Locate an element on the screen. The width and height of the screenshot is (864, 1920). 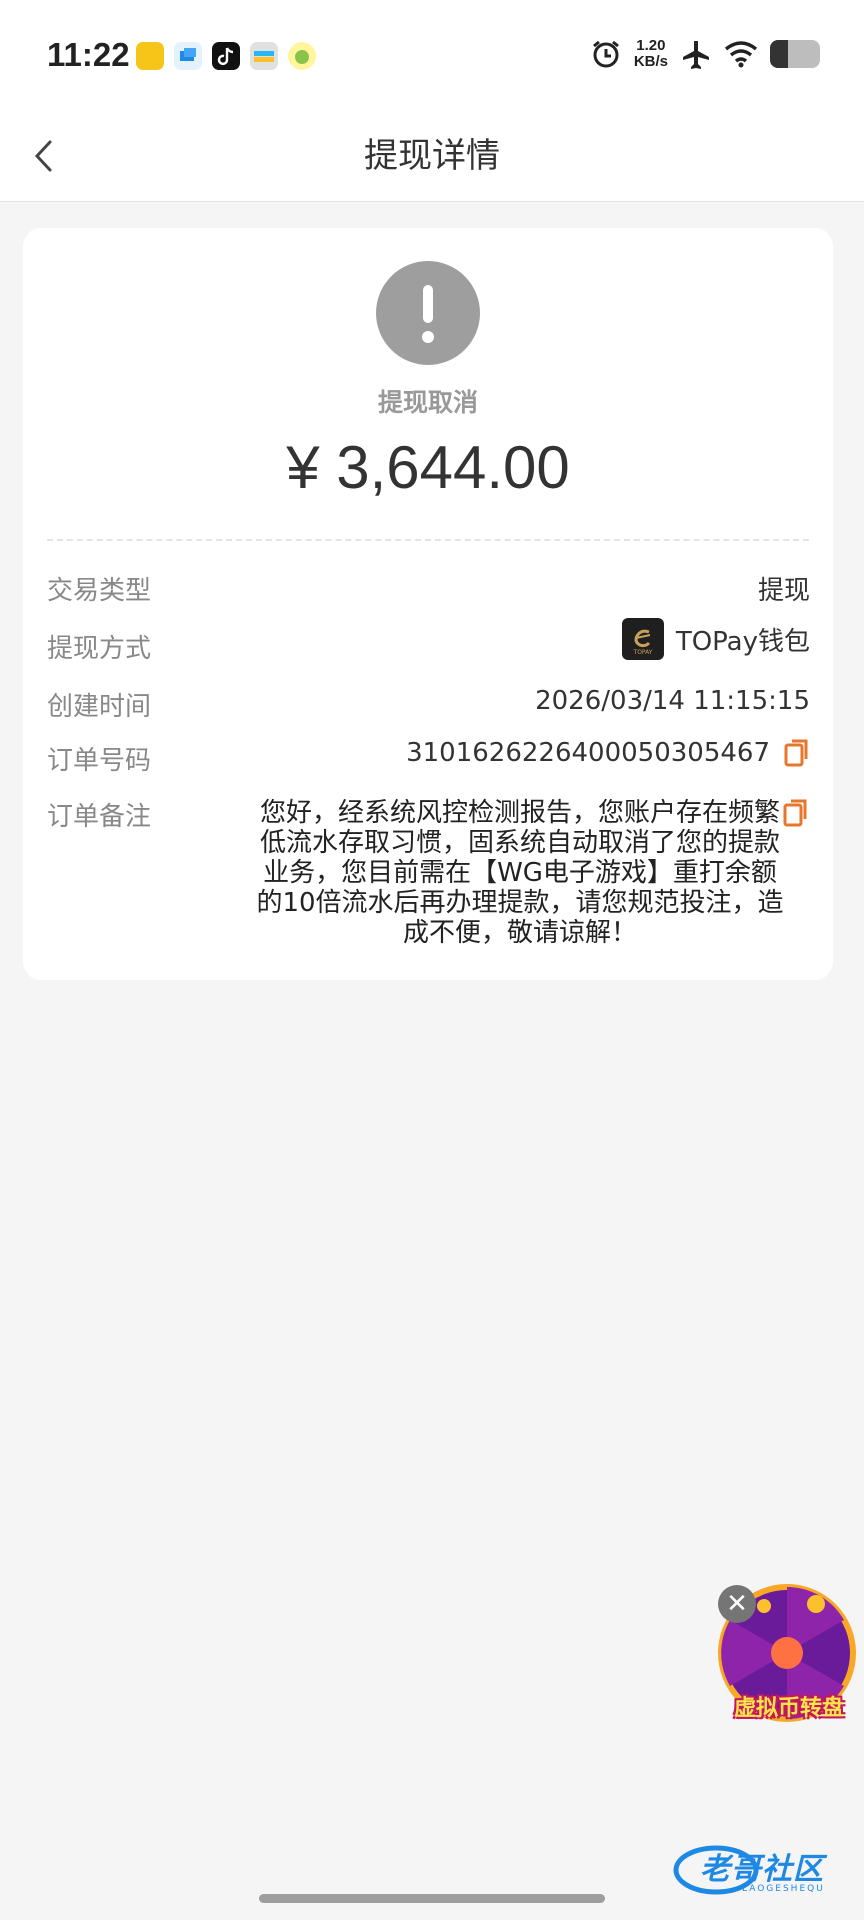
status-text: 提现取消 is located at coordinates (427, 402).